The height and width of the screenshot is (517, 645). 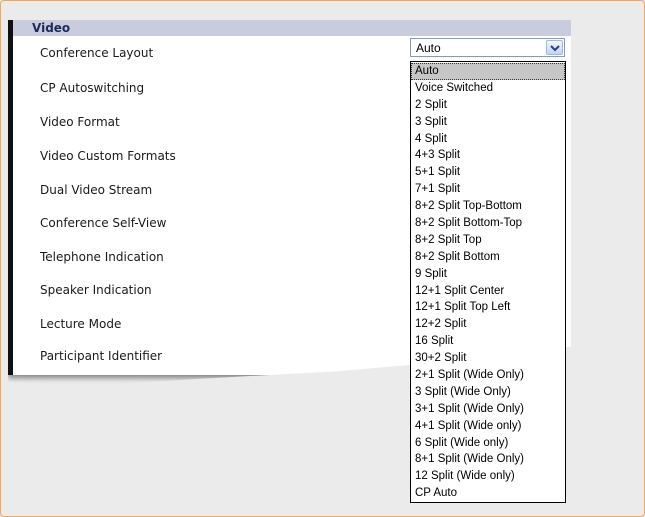 I want to click on dropdown-option: 3 Split, so click(x=488, y=122).